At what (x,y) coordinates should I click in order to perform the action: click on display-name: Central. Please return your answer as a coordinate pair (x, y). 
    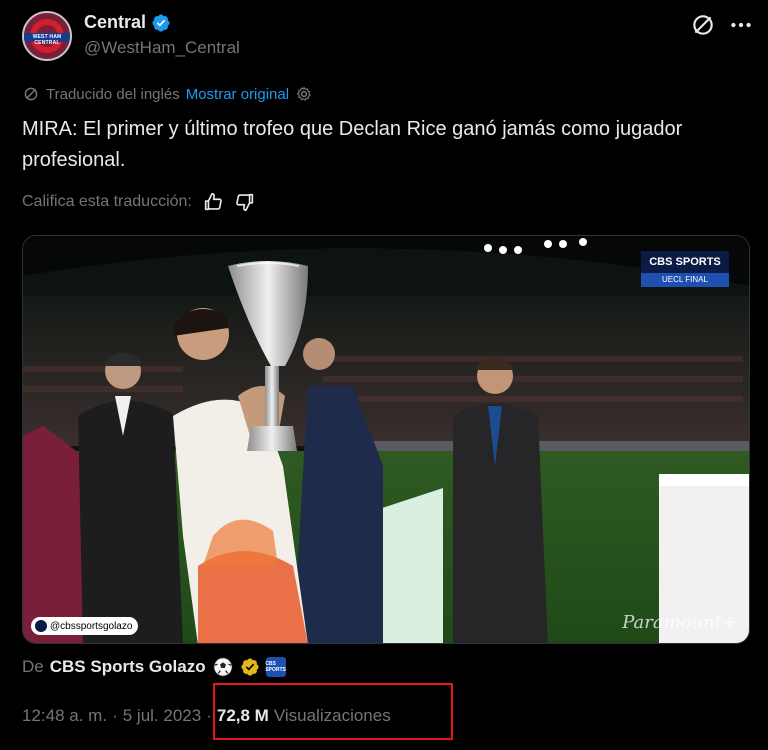
    Looking at the image, I should click on (115, 22).